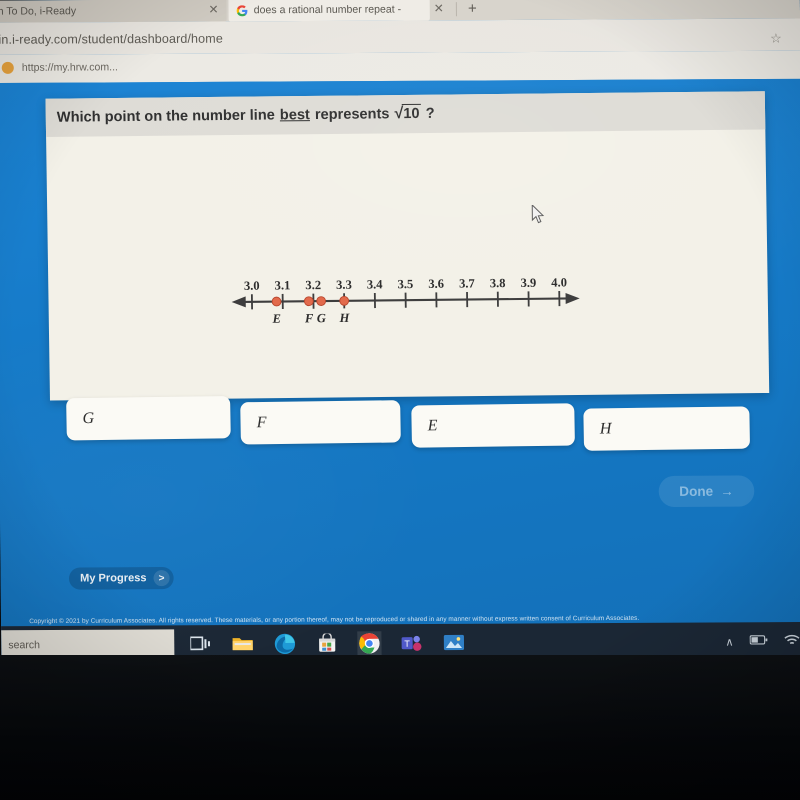 This screenshot has width=800, height=800. I want to click on answer-choice-3: H, so click(667, 428).